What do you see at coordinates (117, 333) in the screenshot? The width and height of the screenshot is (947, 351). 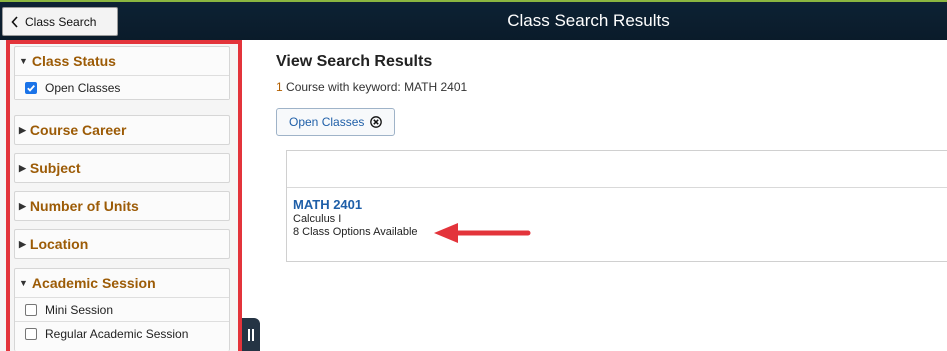 I see `option-label: Regular Academic Session` at bounding box center [117, 333].